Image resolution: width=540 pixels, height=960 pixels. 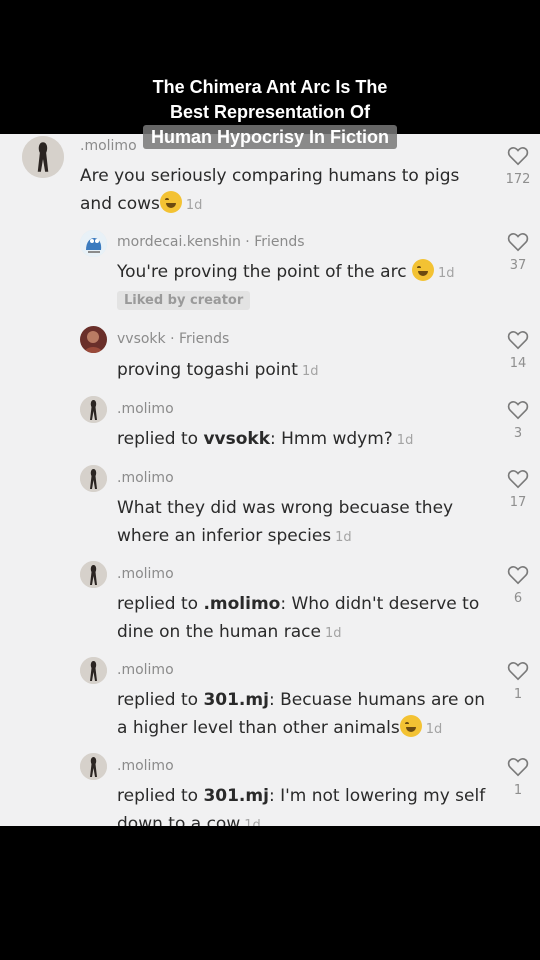 I want to click on liked-by-creator-badge: Liked by creator, so click(x=184, y=300).